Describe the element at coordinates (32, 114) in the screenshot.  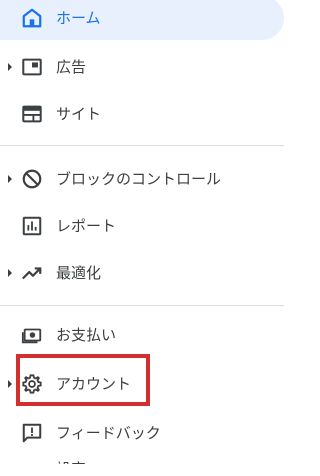
I see `sites-icon` at that location.